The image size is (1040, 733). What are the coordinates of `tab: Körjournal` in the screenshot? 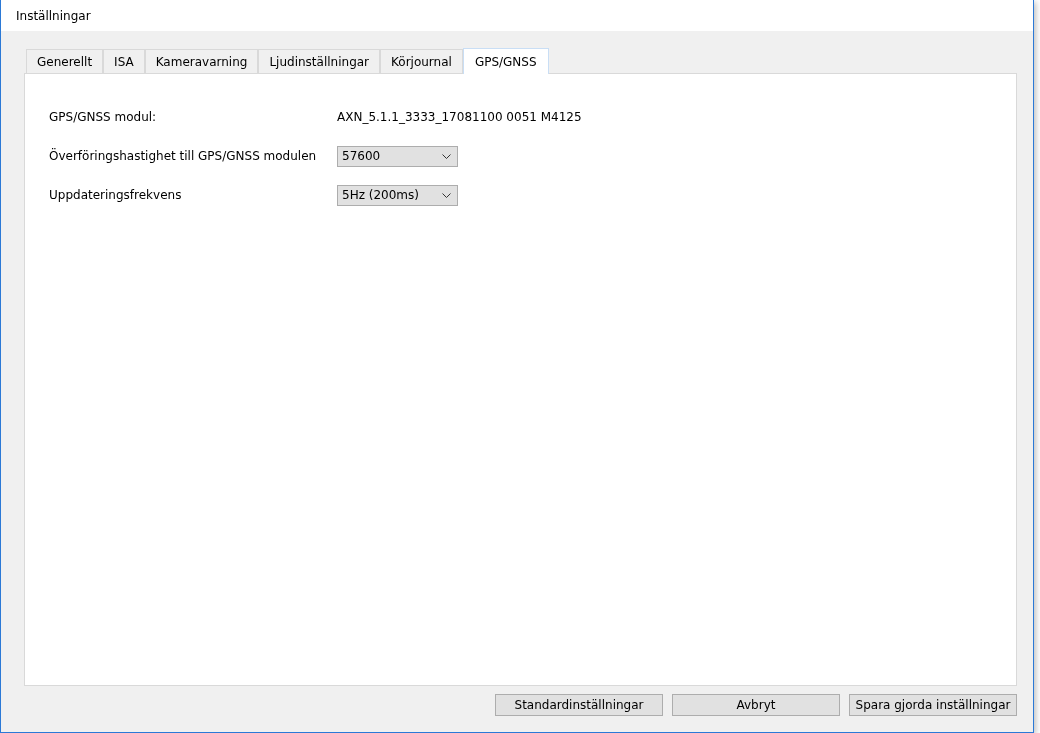 It's located at (421, 61).